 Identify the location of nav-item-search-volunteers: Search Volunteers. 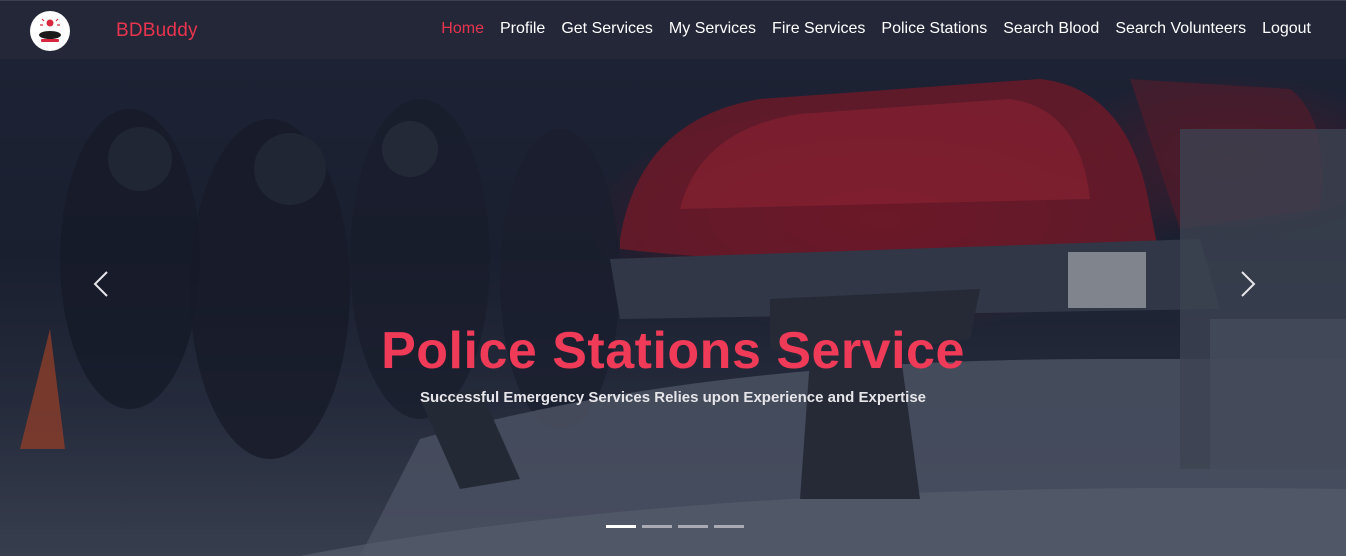
(1180, 29).